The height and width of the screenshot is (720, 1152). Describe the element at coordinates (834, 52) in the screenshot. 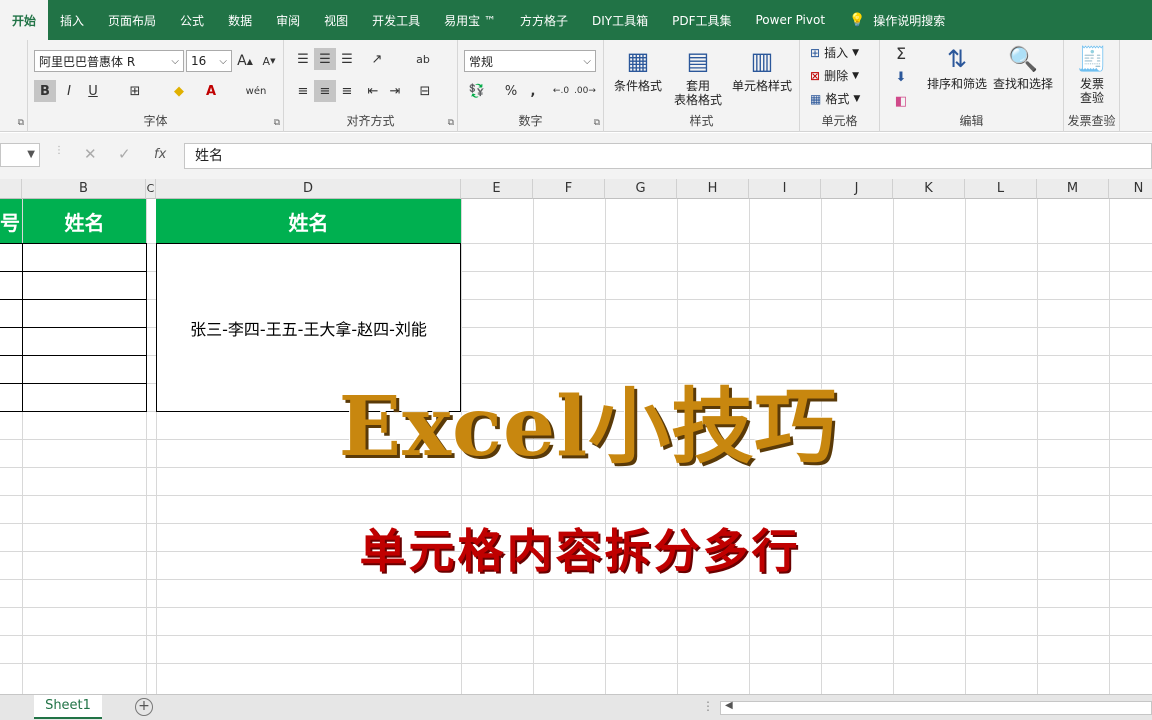

I see `insert-cells-button: ⊞ 插入 ▼` at that location.